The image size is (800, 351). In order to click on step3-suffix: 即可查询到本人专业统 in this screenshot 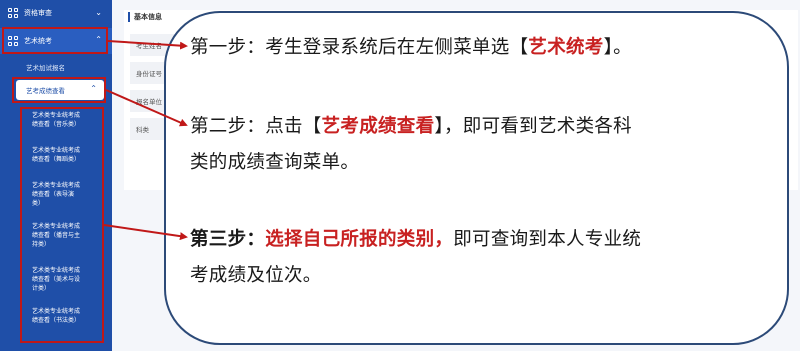, I will do `click(547, 239)`.